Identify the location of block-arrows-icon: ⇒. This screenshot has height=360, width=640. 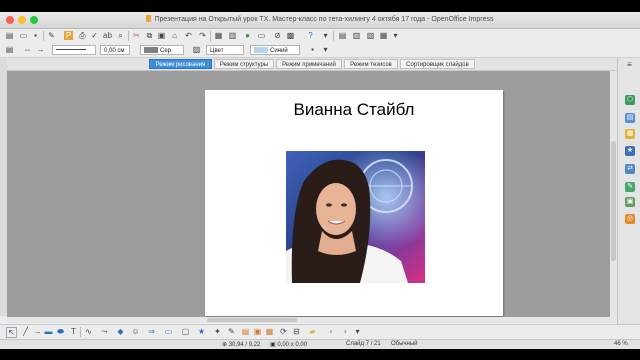
(151, 331).